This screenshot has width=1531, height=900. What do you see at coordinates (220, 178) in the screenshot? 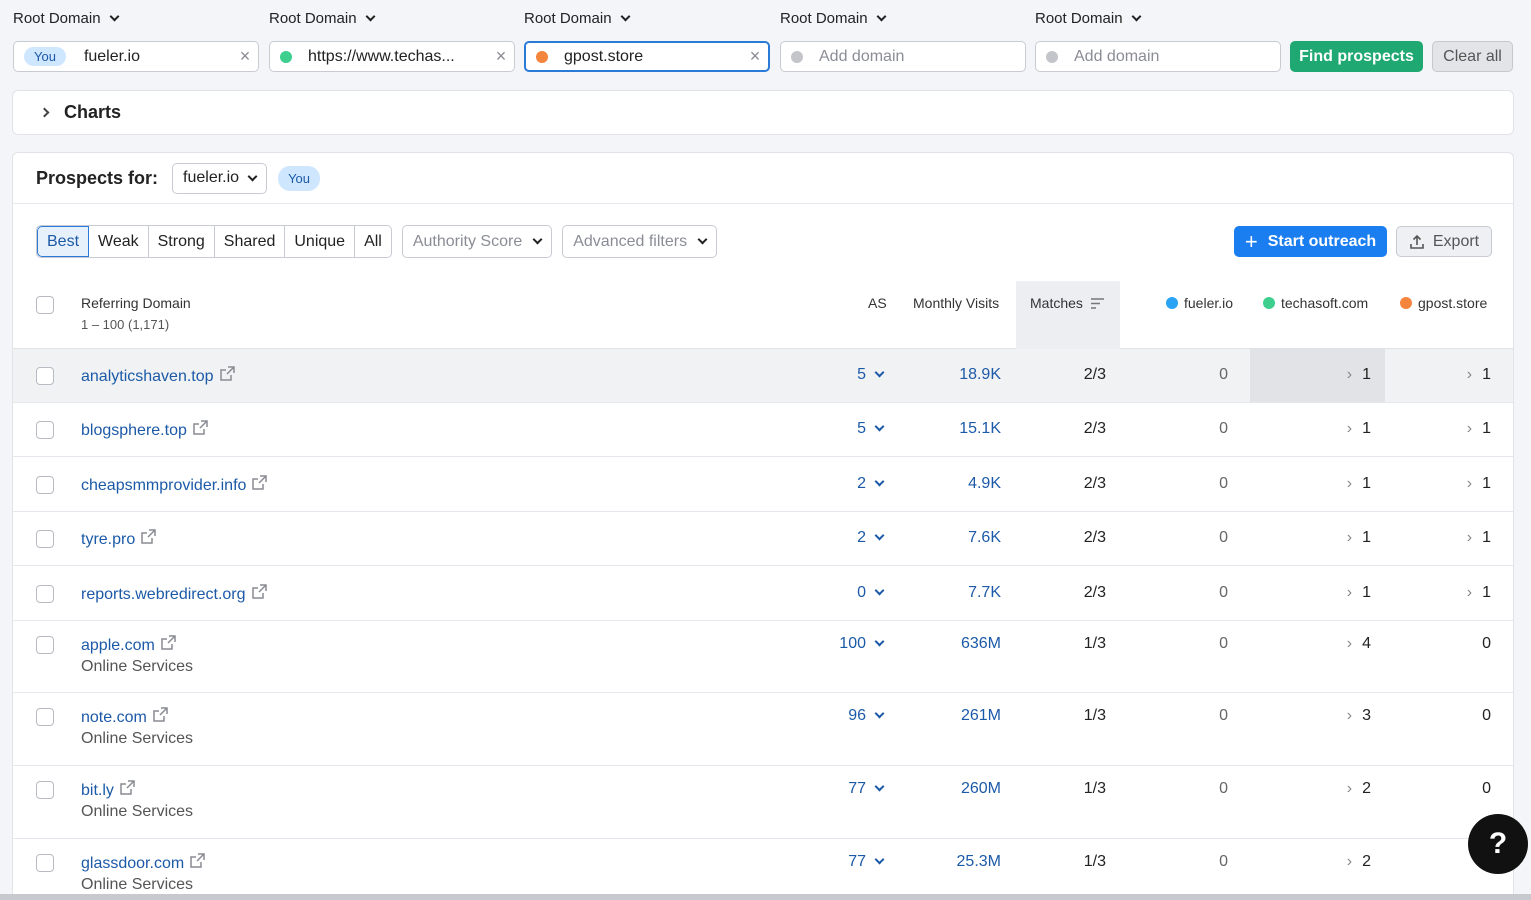
I see `prospects-domain-select: fueler.io` at bounding box center [220, 178].